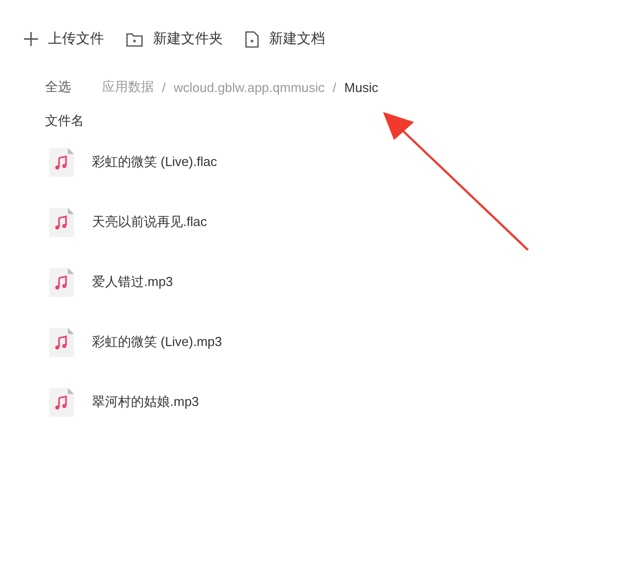  What do you see at coordinates (58, 87) in the screenshot?
I see `select-all-link: 全选` at bounding box center [58, 87].